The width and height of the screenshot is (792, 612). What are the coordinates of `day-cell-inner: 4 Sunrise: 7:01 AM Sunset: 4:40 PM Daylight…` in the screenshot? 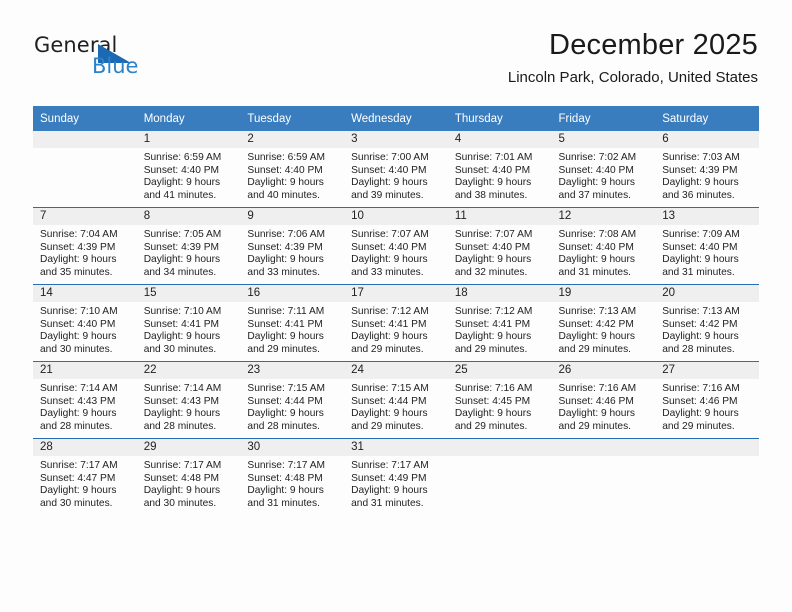 It's located at (499, 169).